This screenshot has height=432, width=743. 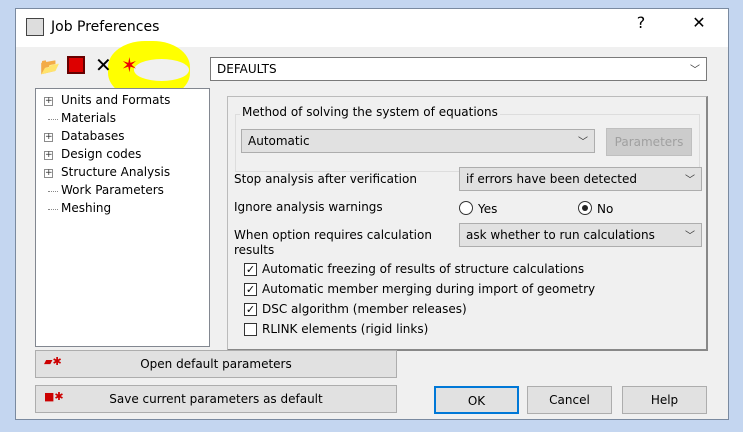 What do you see at coordinates (466, 208) in the screenshot?
I see `yes-radio` at bounding box center [466, 208].